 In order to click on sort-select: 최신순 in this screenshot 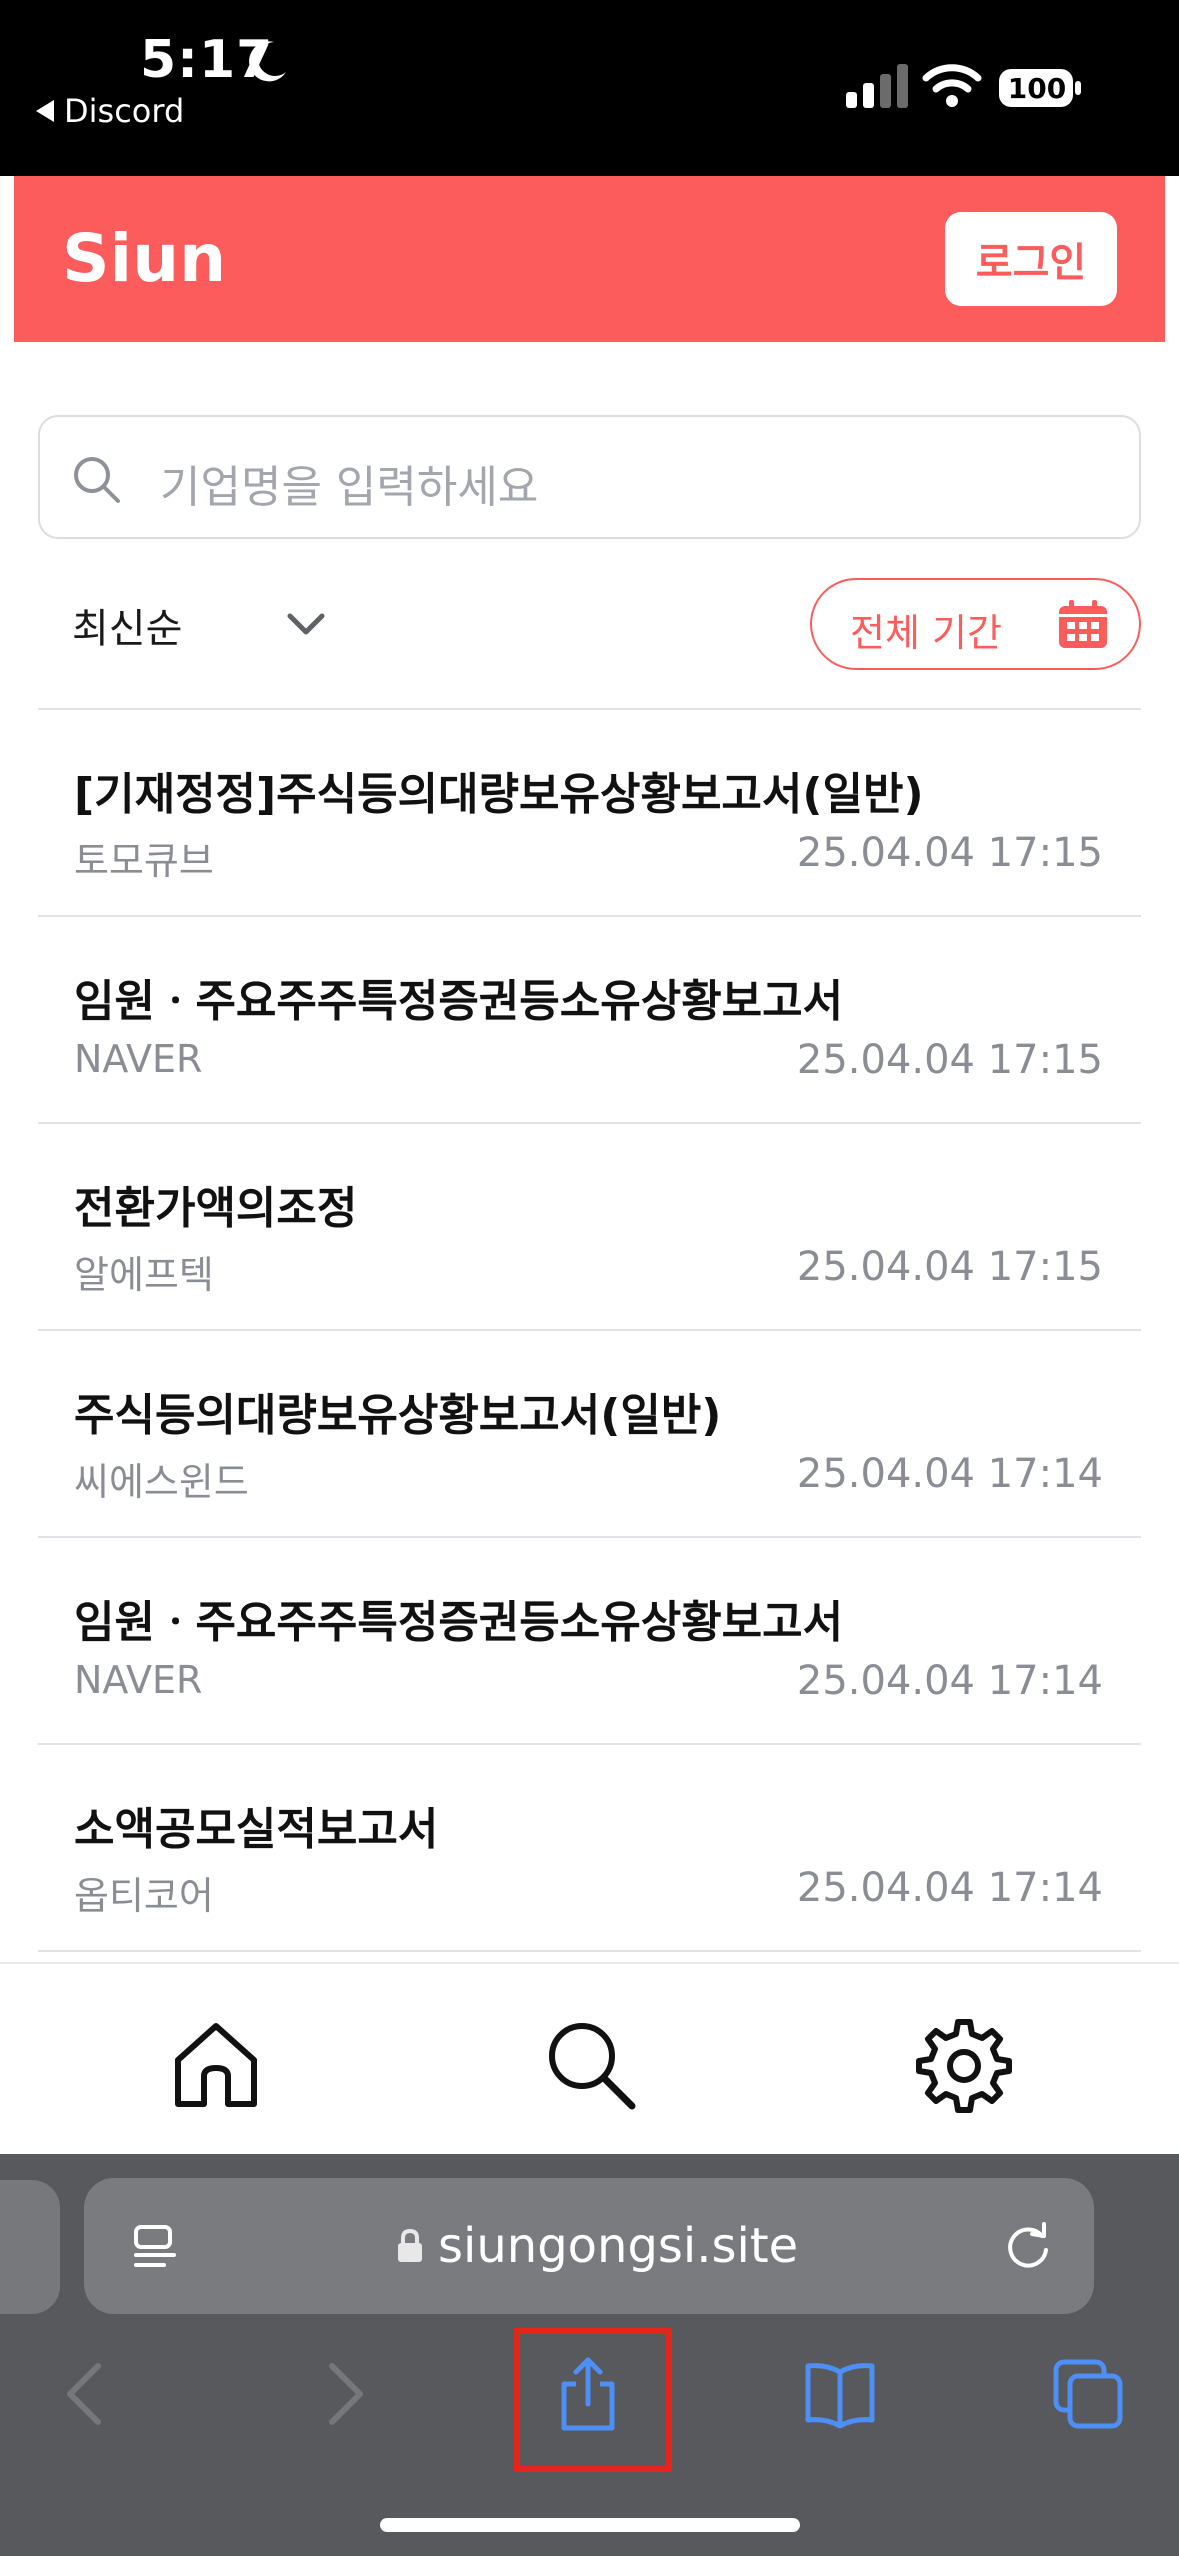, I will do `click(127, 625)`.